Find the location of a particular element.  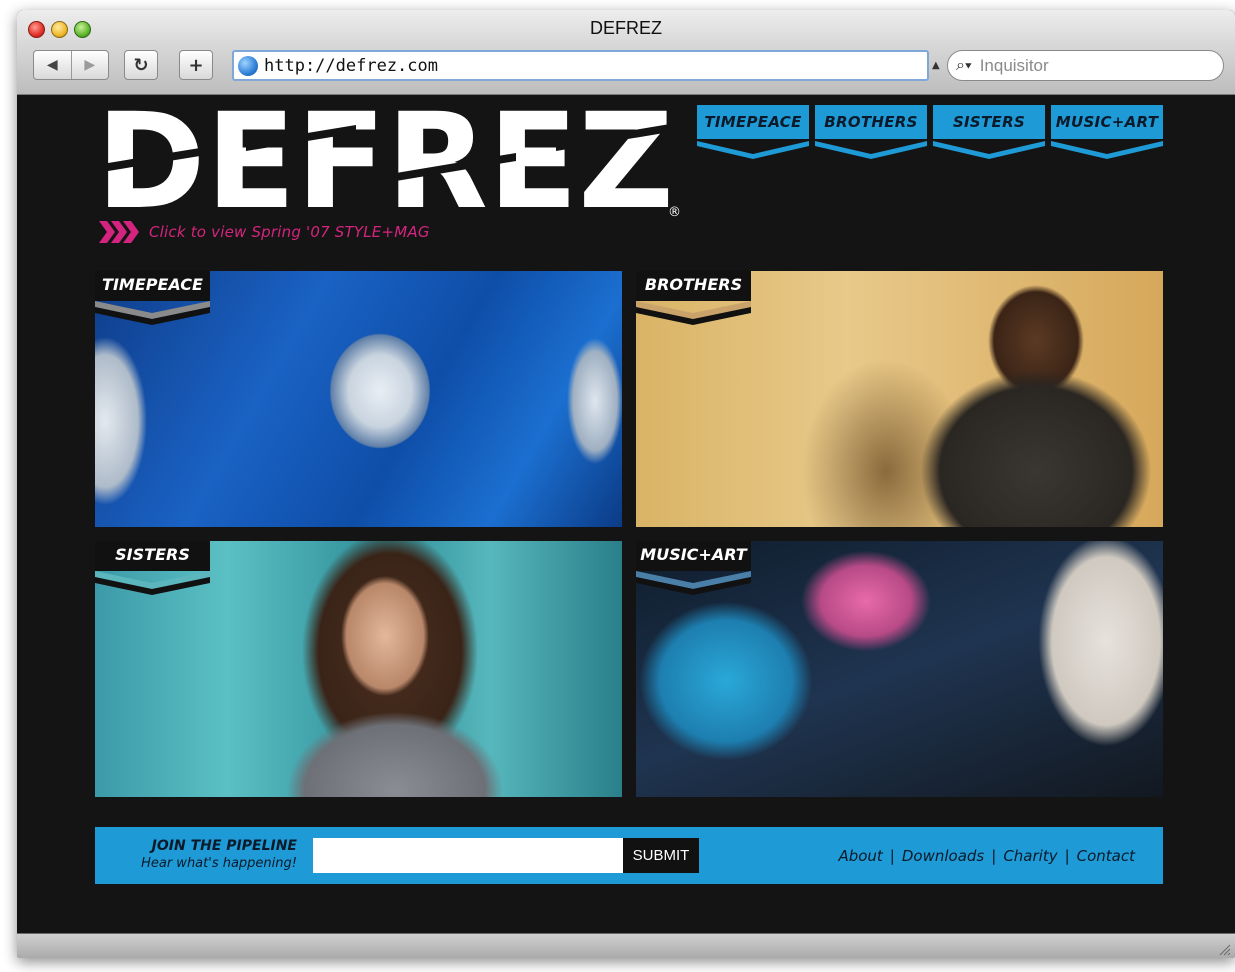

join-subheading: Hear what's happening! is located at coordinates (219, 863).